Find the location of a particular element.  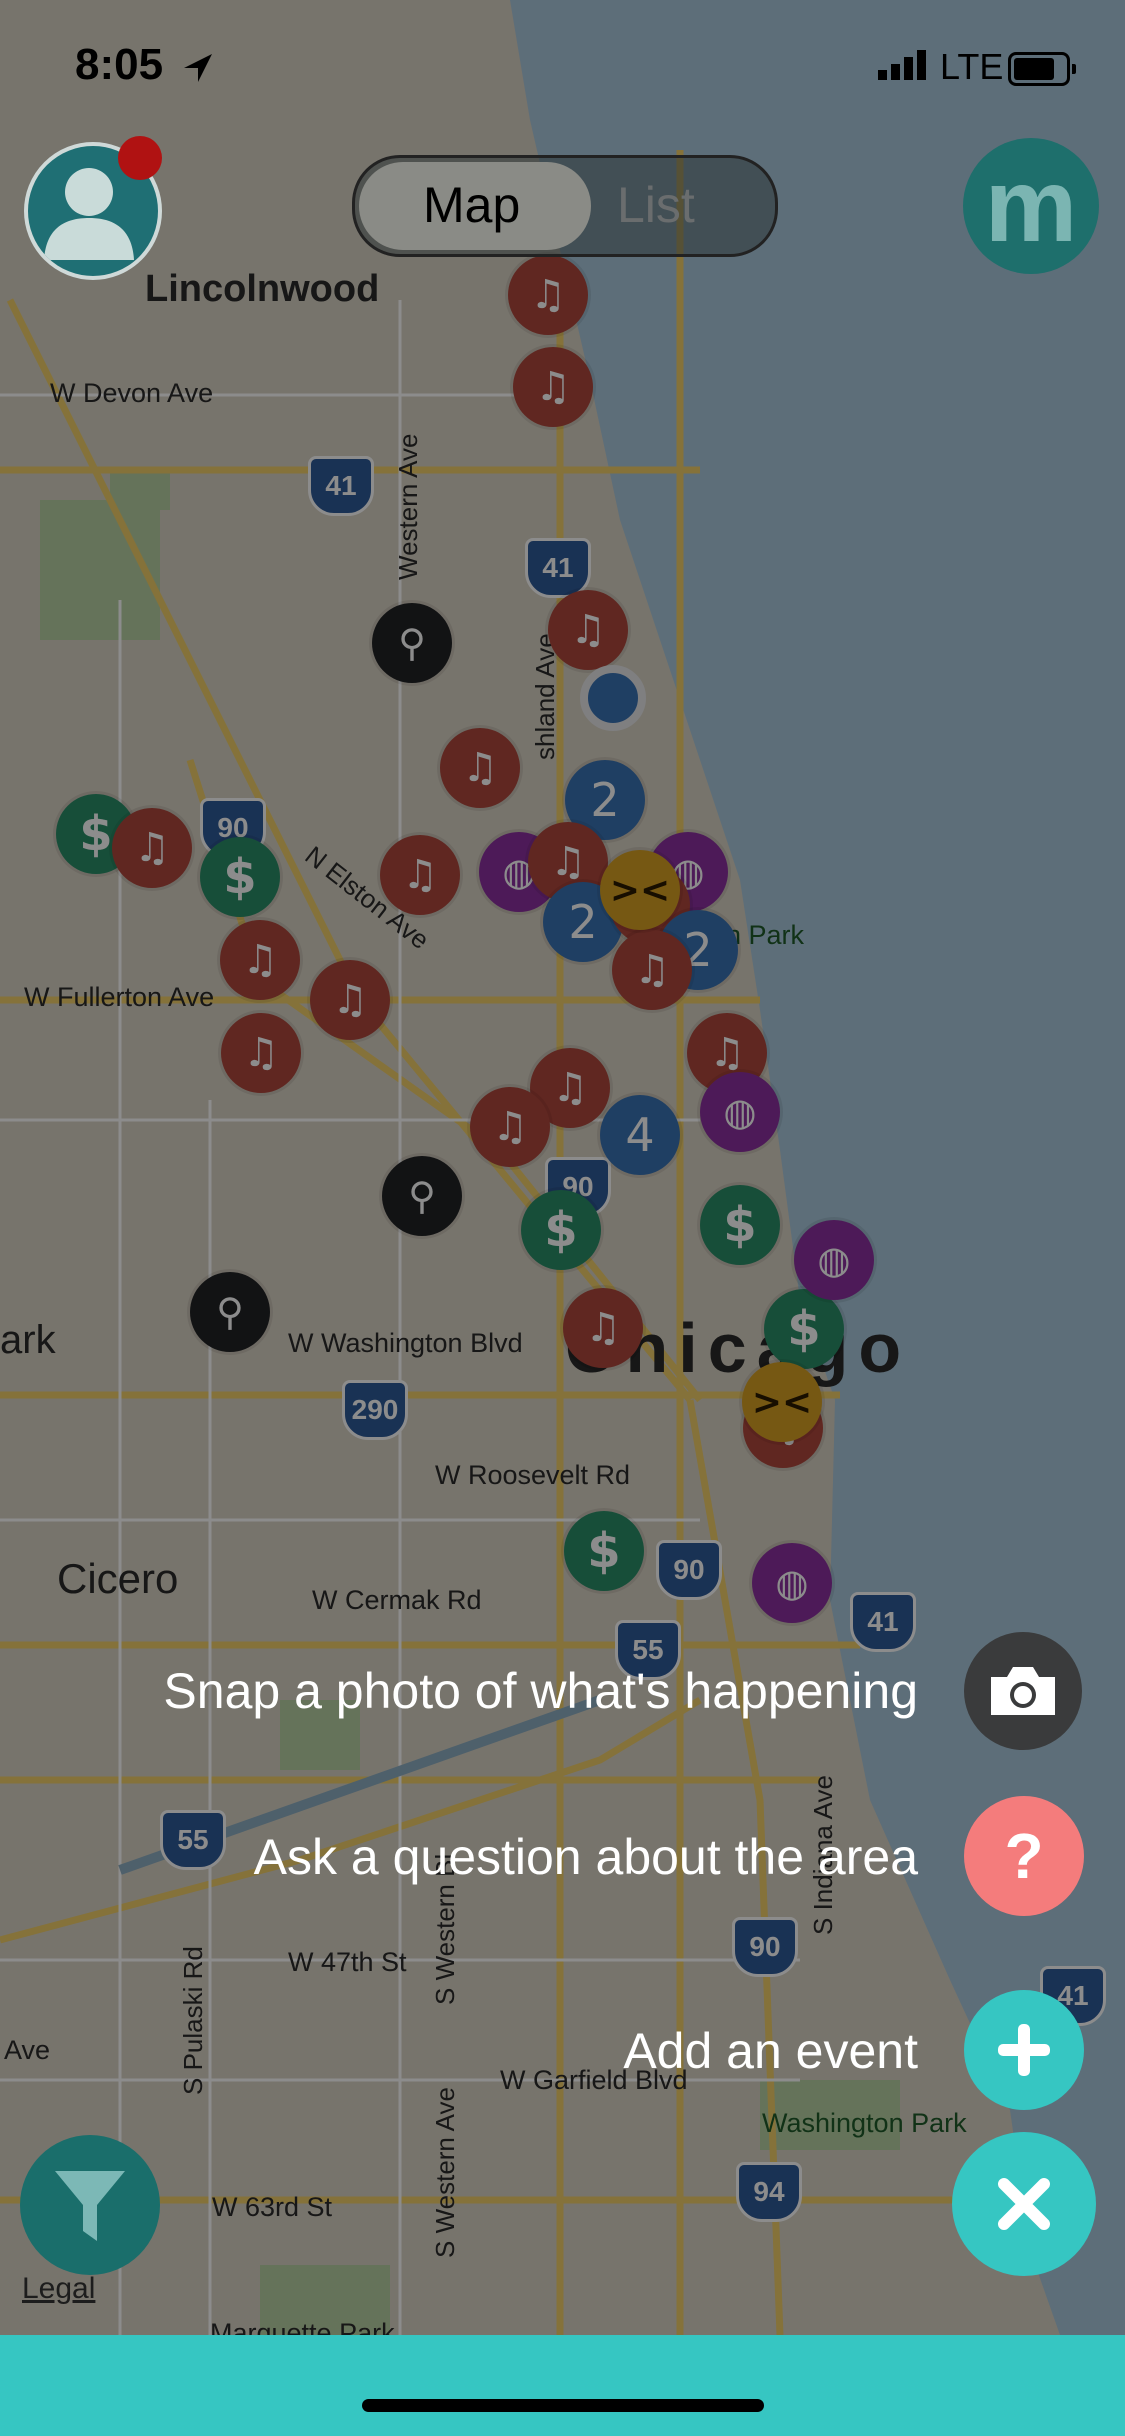

home-indicator is located at coordinates (563, 2405).